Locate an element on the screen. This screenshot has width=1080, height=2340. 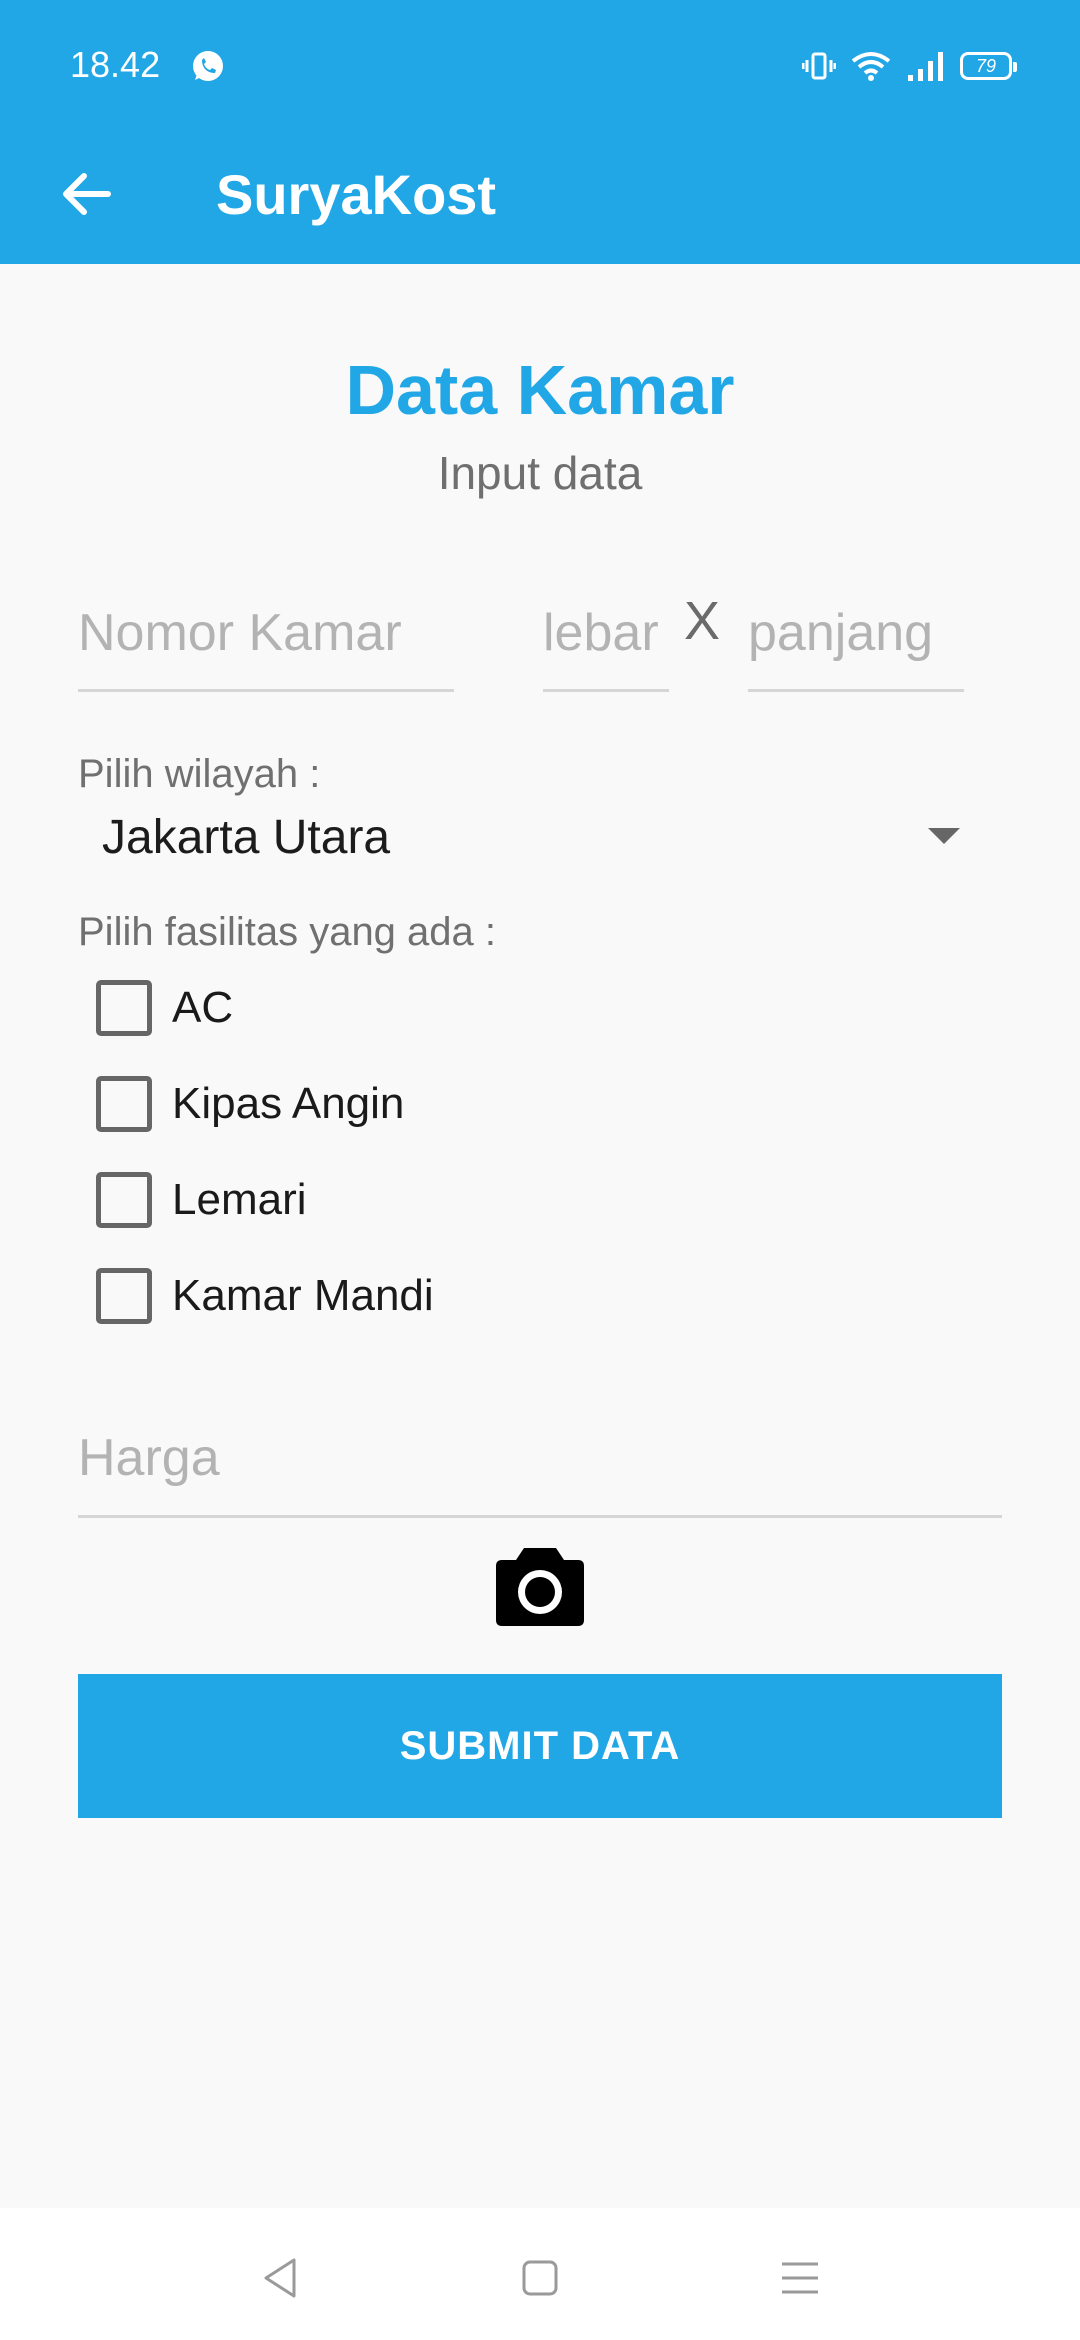
length-input is located at coordinates (856, 639).